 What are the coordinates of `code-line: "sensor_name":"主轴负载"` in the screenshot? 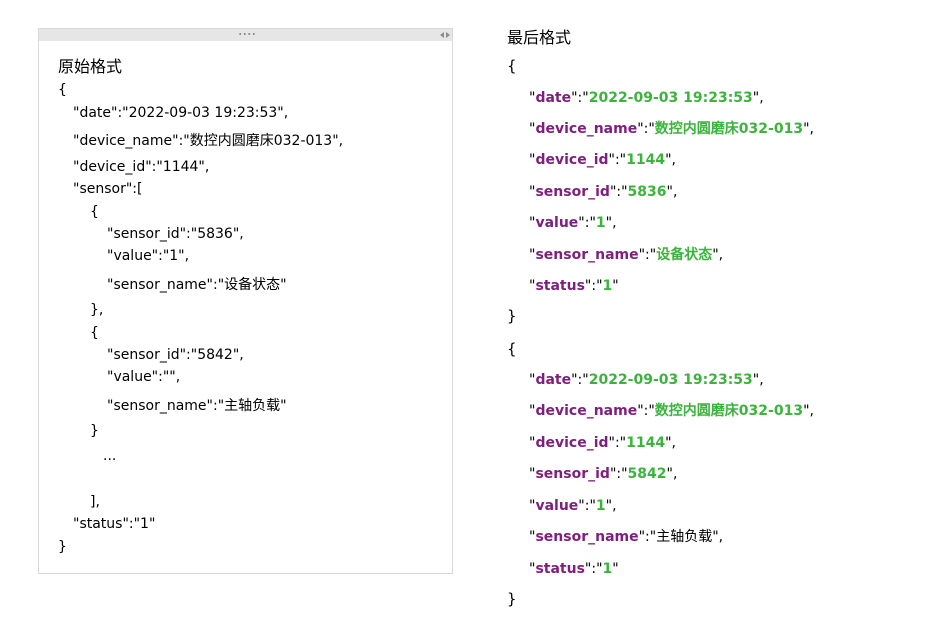 It's located at (197, 406).